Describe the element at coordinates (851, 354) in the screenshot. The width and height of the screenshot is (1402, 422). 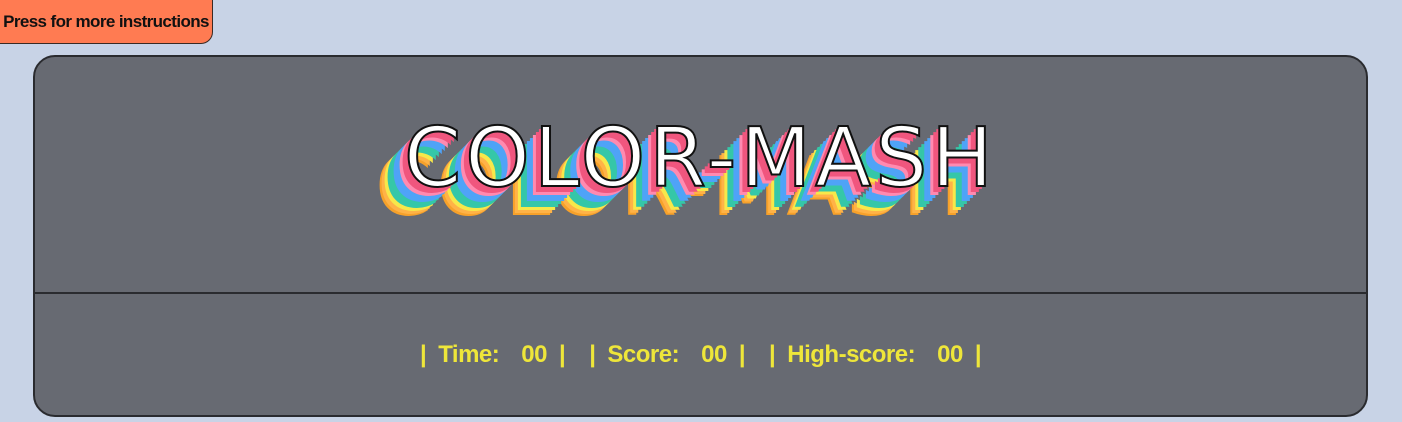
I see `high-score-label: High-score:` at that location.